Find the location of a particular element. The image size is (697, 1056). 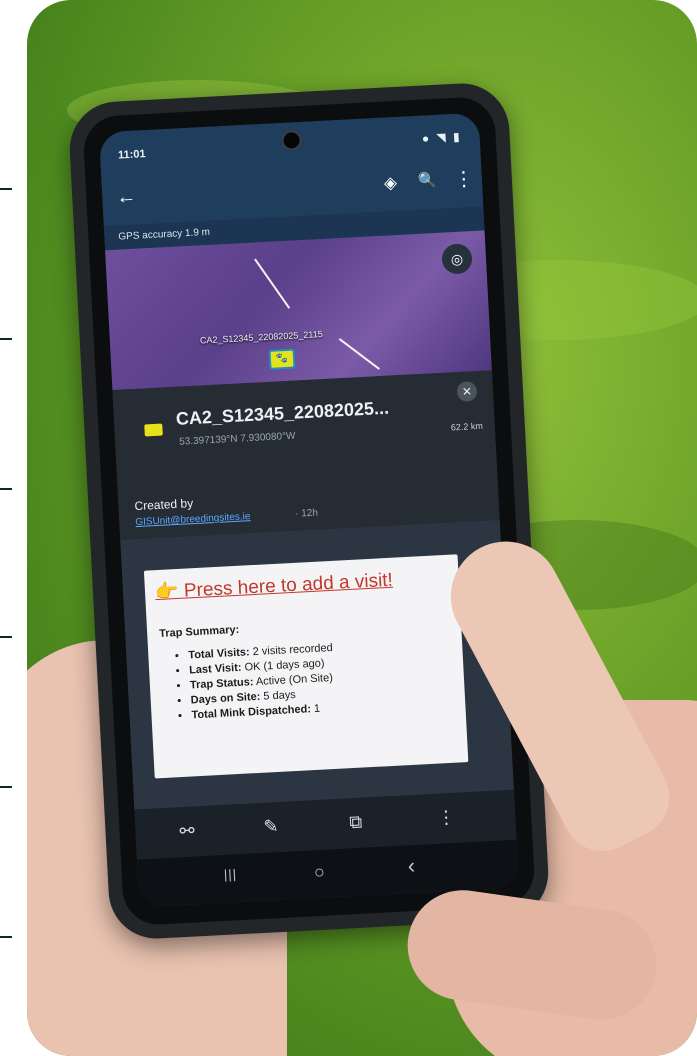

gps-accuracy-text: GPS accuracy 1.9 m is located at coordinates (164, 234).